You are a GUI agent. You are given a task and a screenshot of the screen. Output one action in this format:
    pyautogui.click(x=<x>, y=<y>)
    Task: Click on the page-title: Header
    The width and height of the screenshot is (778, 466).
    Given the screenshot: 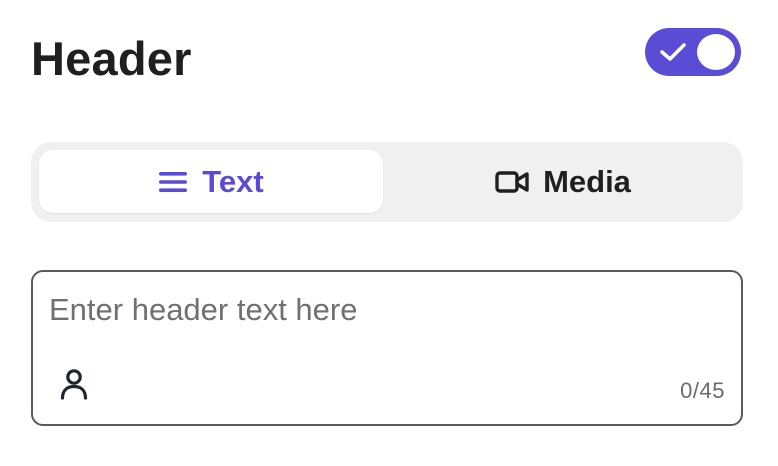 What is the action you would take?
    pyautogui.click(x=111, y=58)
    